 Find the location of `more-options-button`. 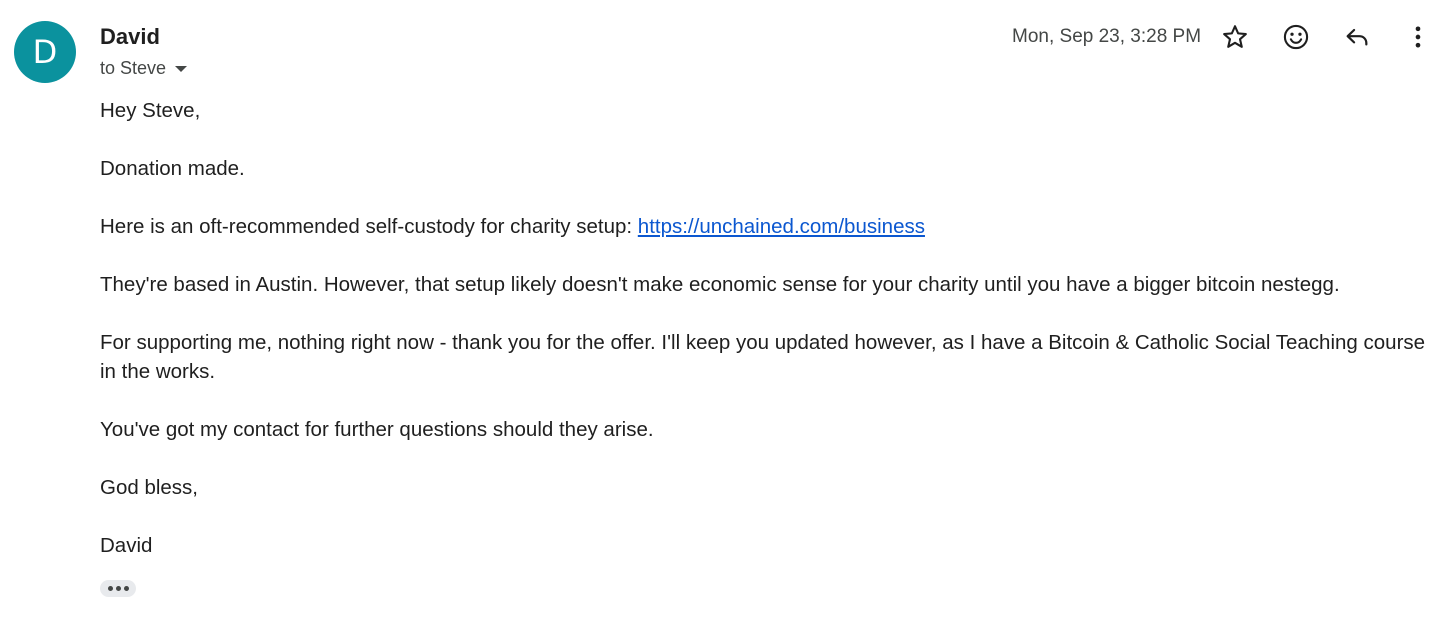

more-options-button is located at coordinates (1418, 37).